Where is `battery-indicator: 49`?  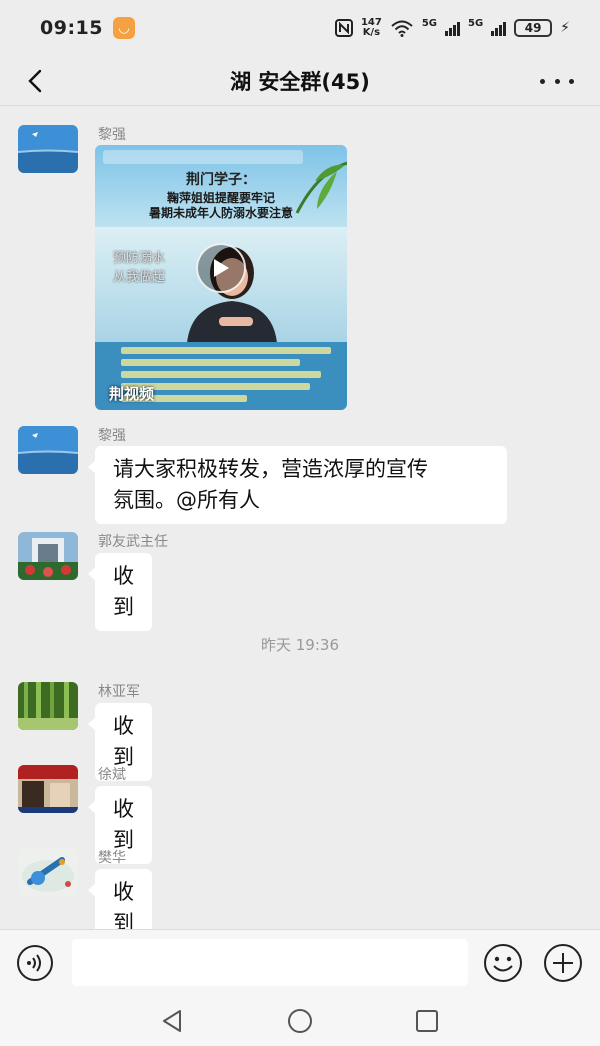 battery-indicator: 49 is located at coordinates (533, 28).